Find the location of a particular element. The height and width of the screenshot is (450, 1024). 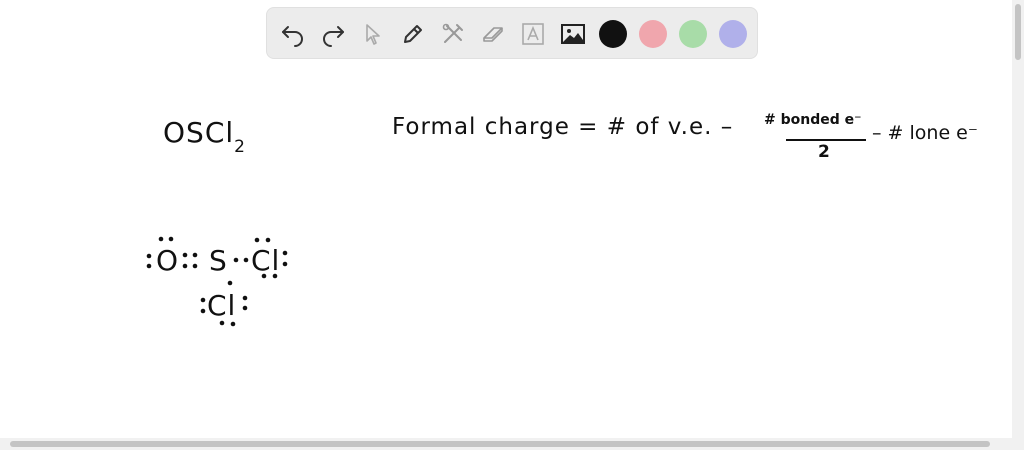

tools-button is located at coordinates (453, 34).